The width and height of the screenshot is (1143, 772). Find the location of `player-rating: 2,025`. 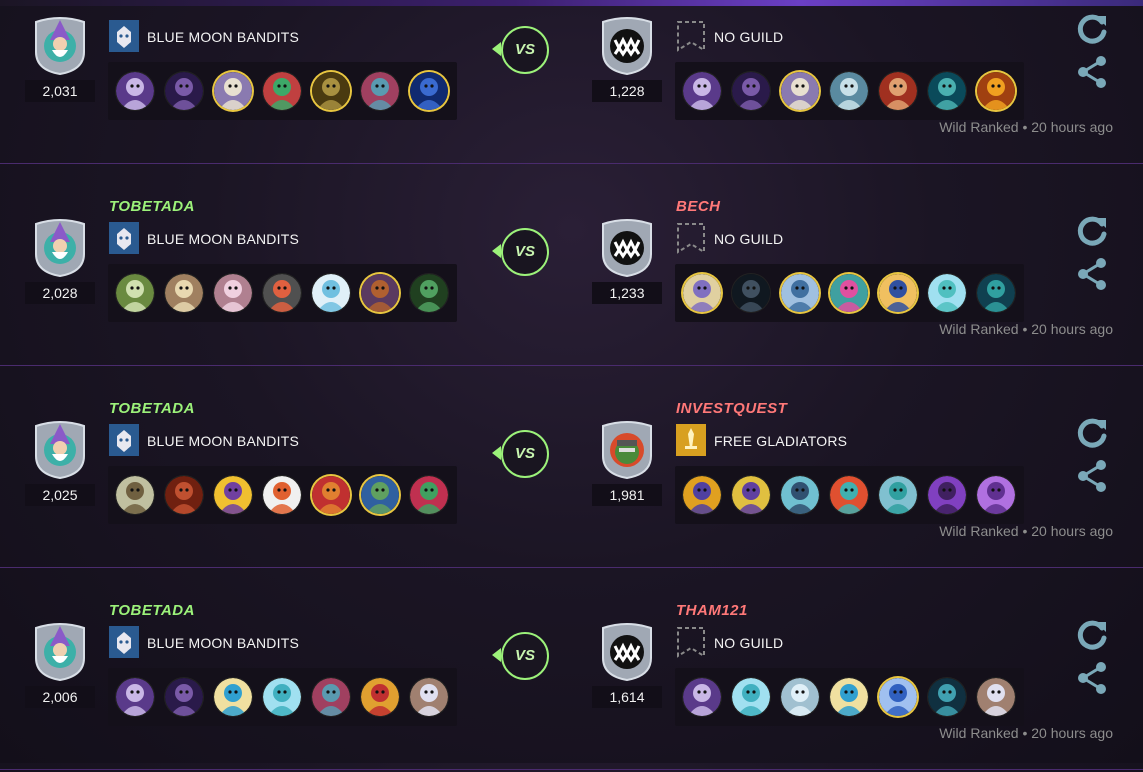

player-rating: 2,025 is located at coordinates (60, 495).